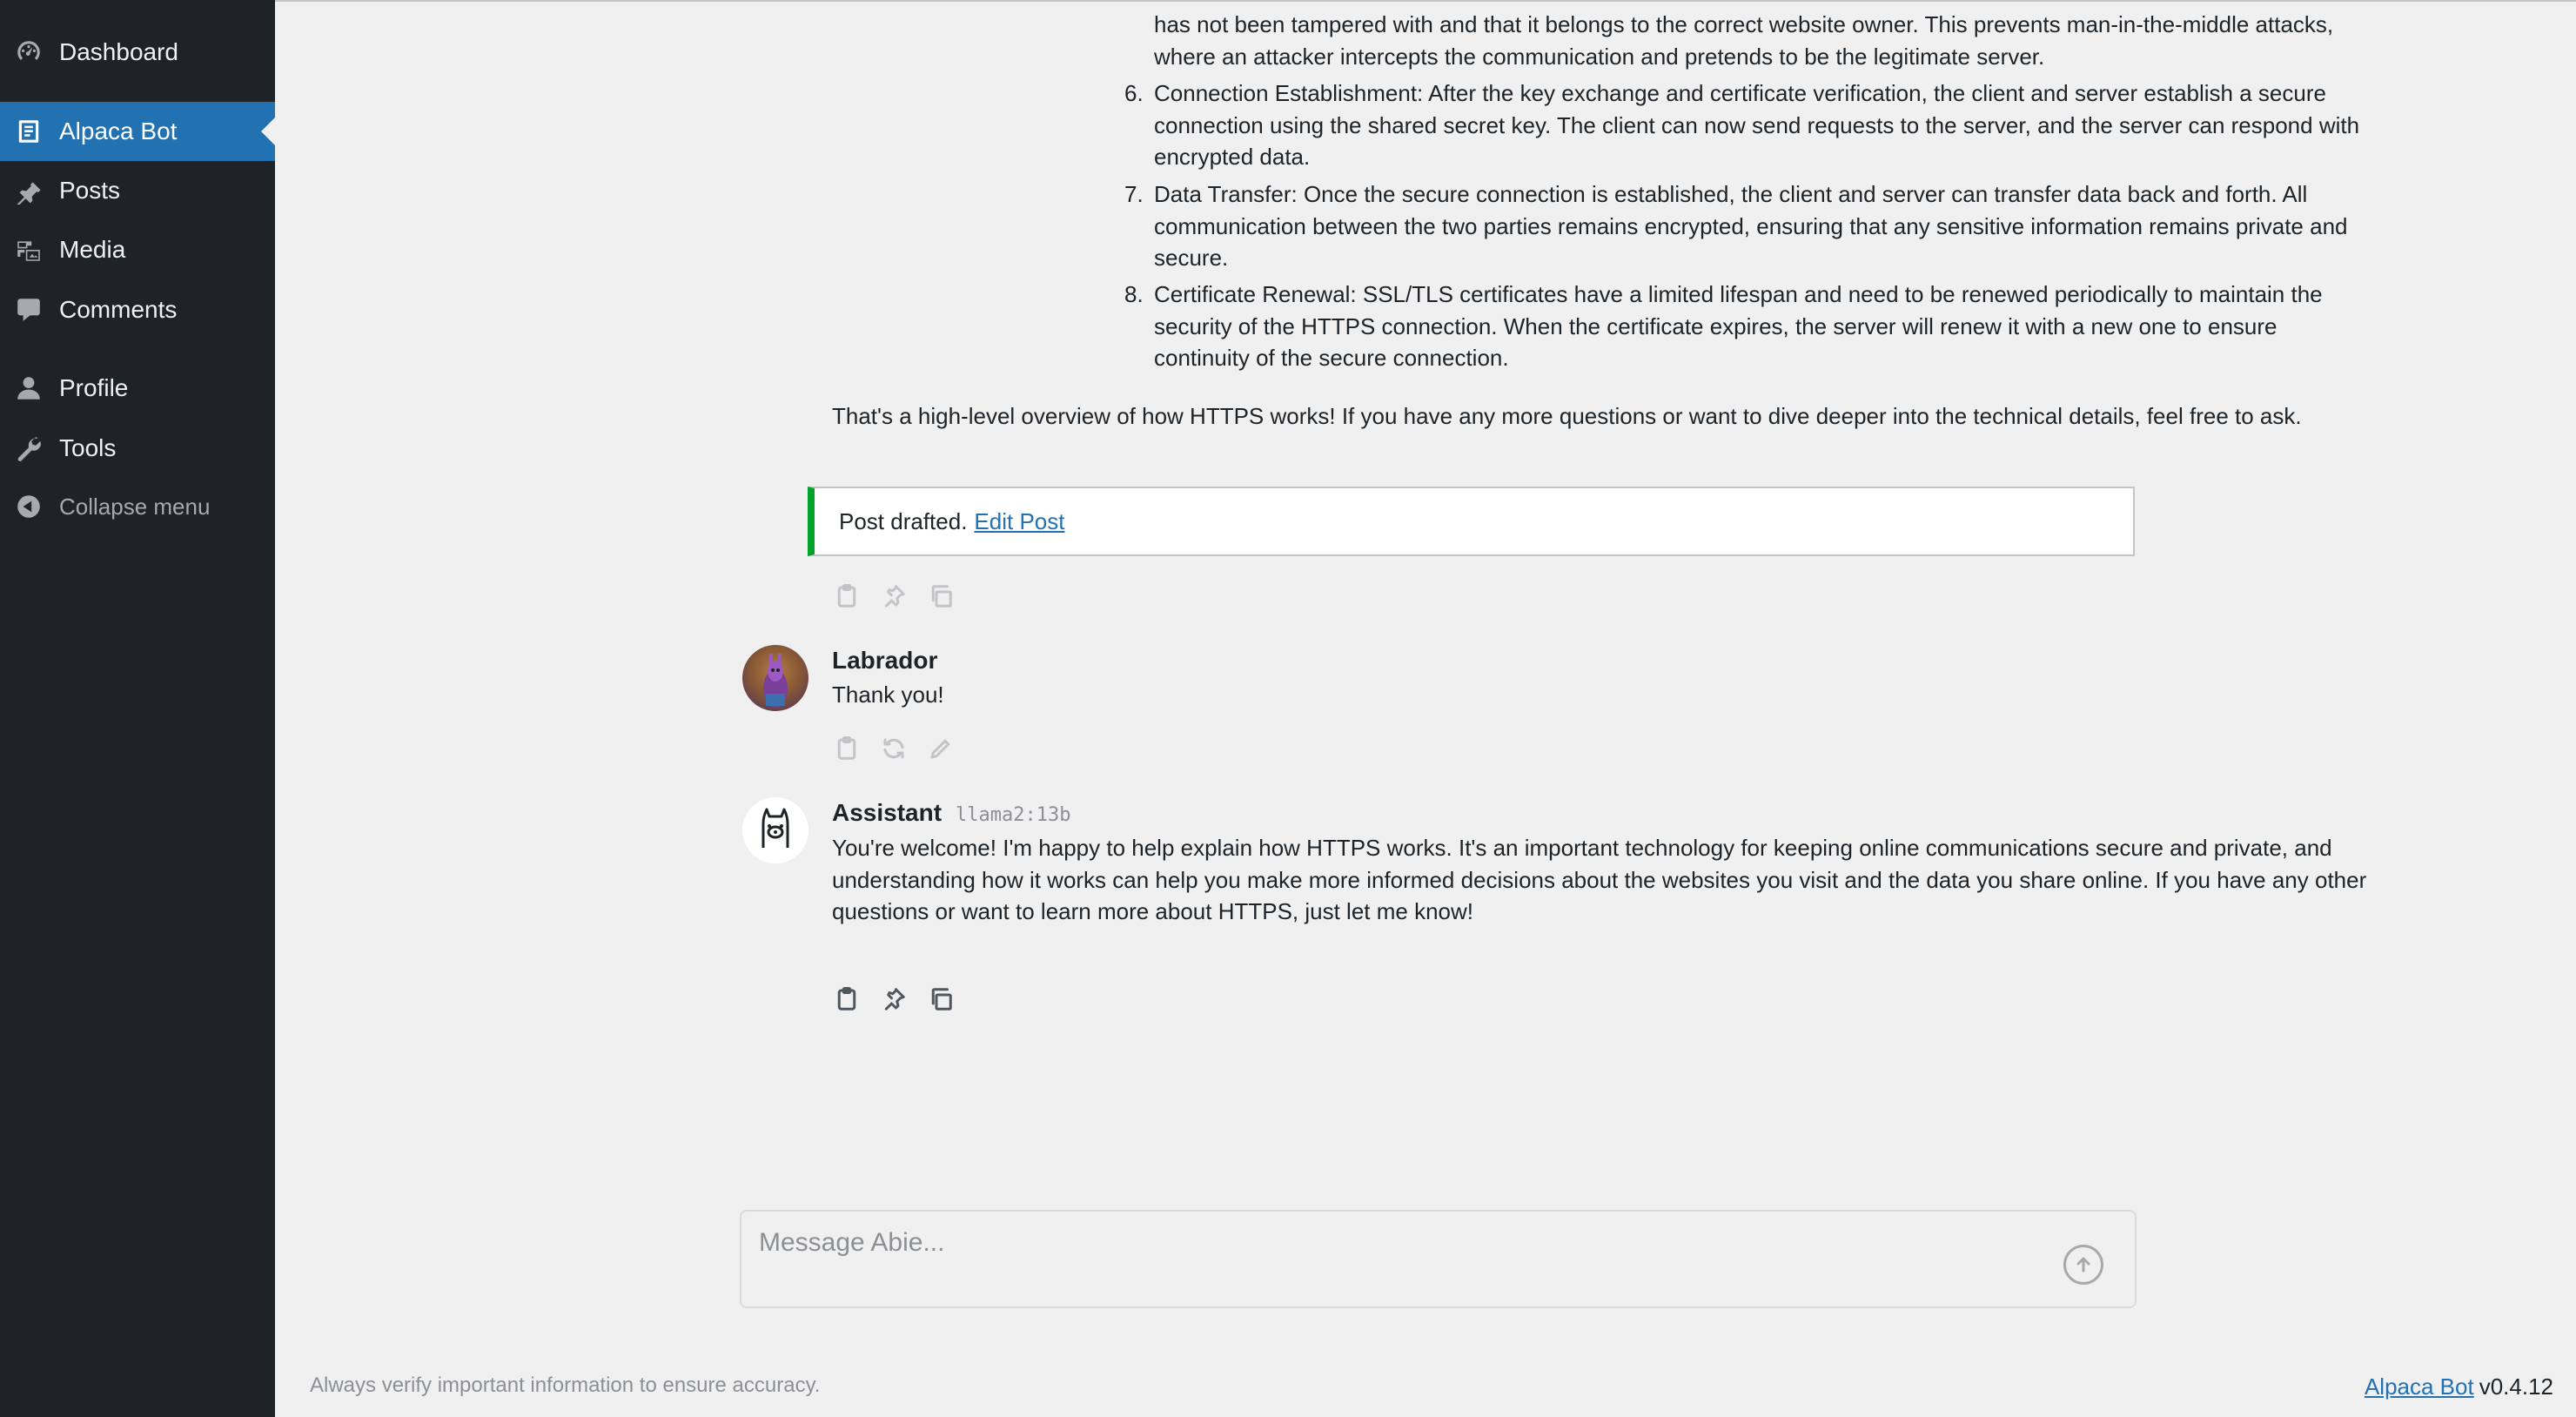 The image size is (2576, 1417). Describe the element at coordinates (2516, 1387) in the screenshot. I see `version-text: v0.4.12` at that location.